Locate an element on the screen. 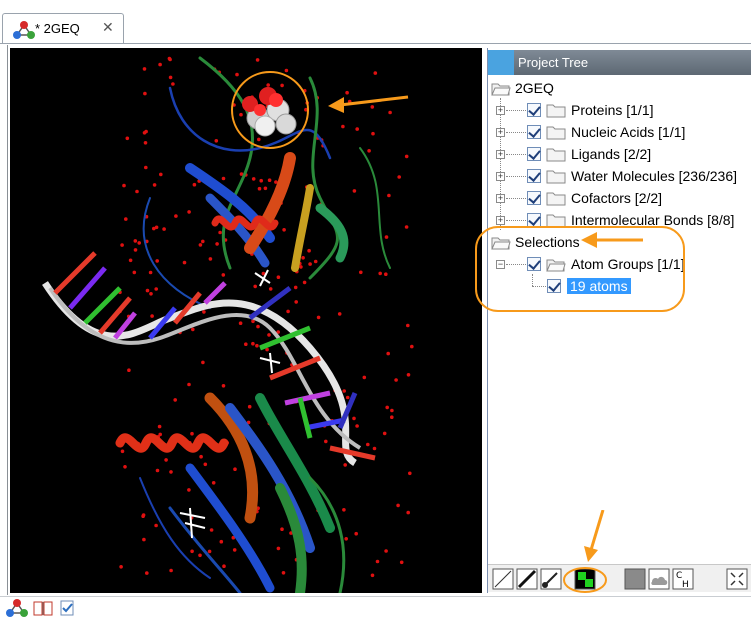 Image resolution: width=751 pixels, height=619 pixels. cloud-icon is located at coordinates (659, 579).